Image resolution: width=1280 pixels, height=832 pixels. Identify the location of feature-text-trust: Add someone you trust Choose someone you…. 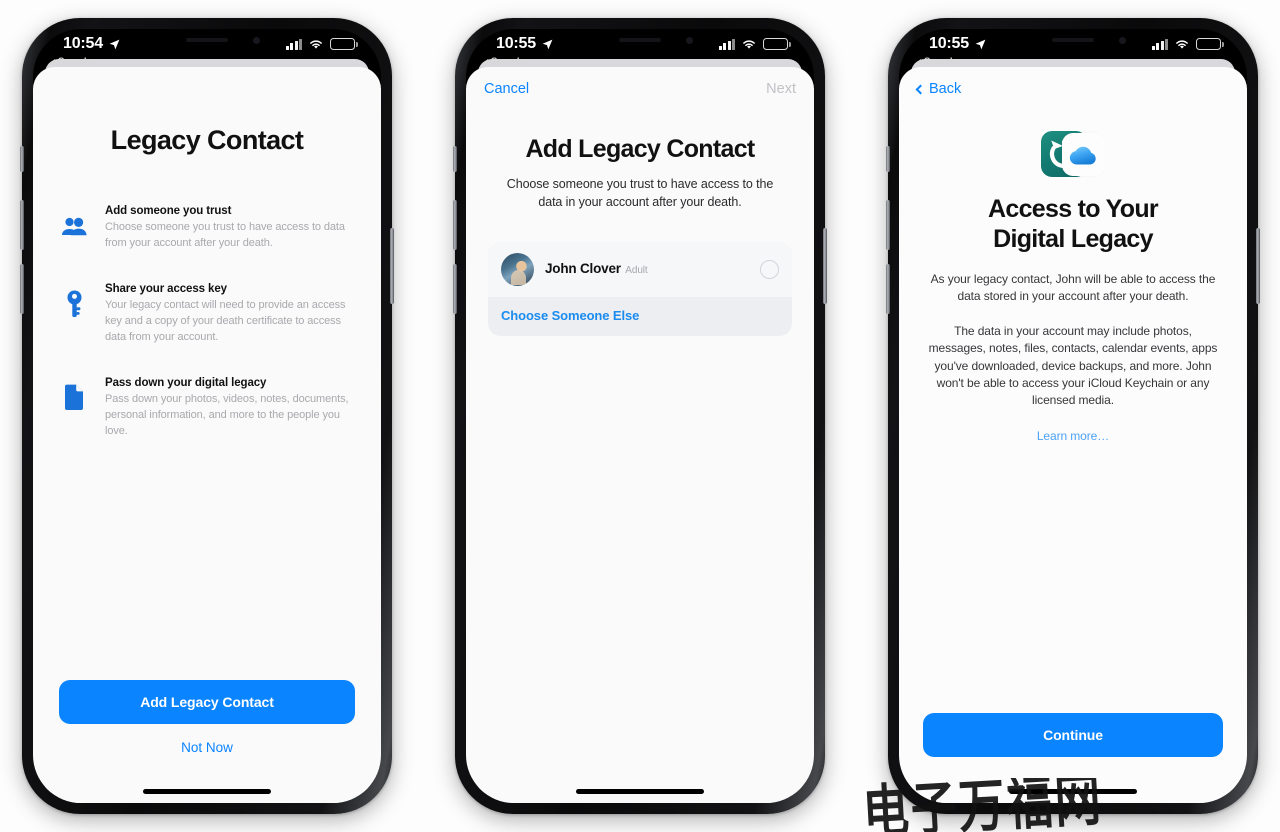
(230, 228).